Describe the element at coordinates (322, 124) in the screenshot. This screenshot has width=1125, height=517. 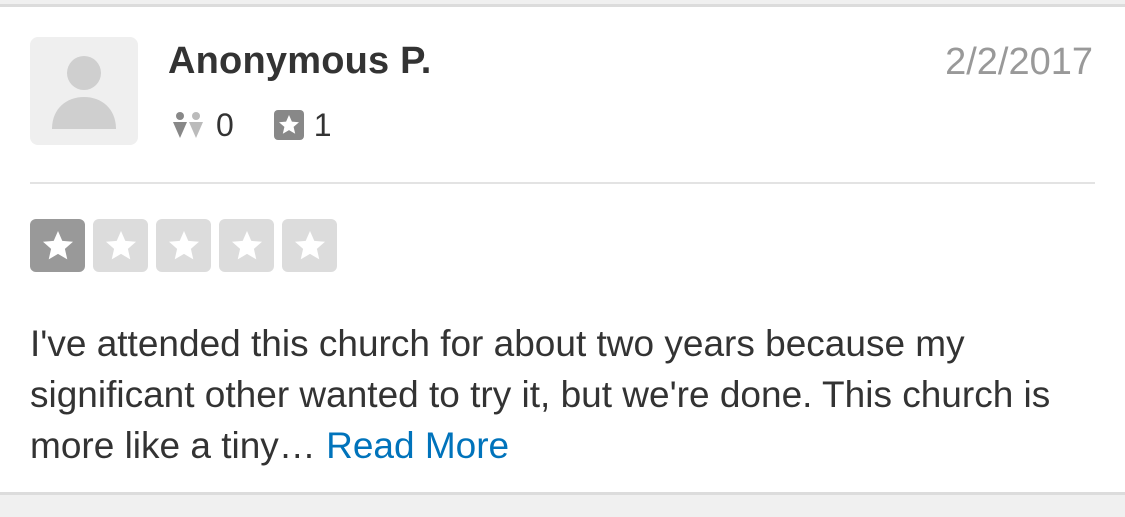
I see `reviews-count: 1` at that location.